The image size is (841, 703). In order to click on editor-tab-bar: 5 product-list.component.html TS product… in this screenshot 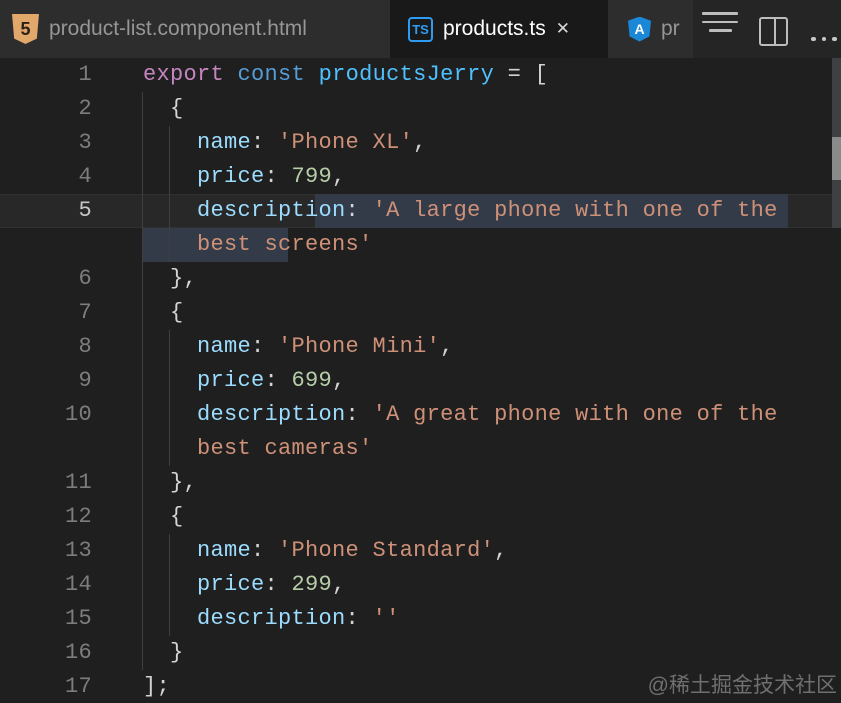, I will do `click(420, 29)`.